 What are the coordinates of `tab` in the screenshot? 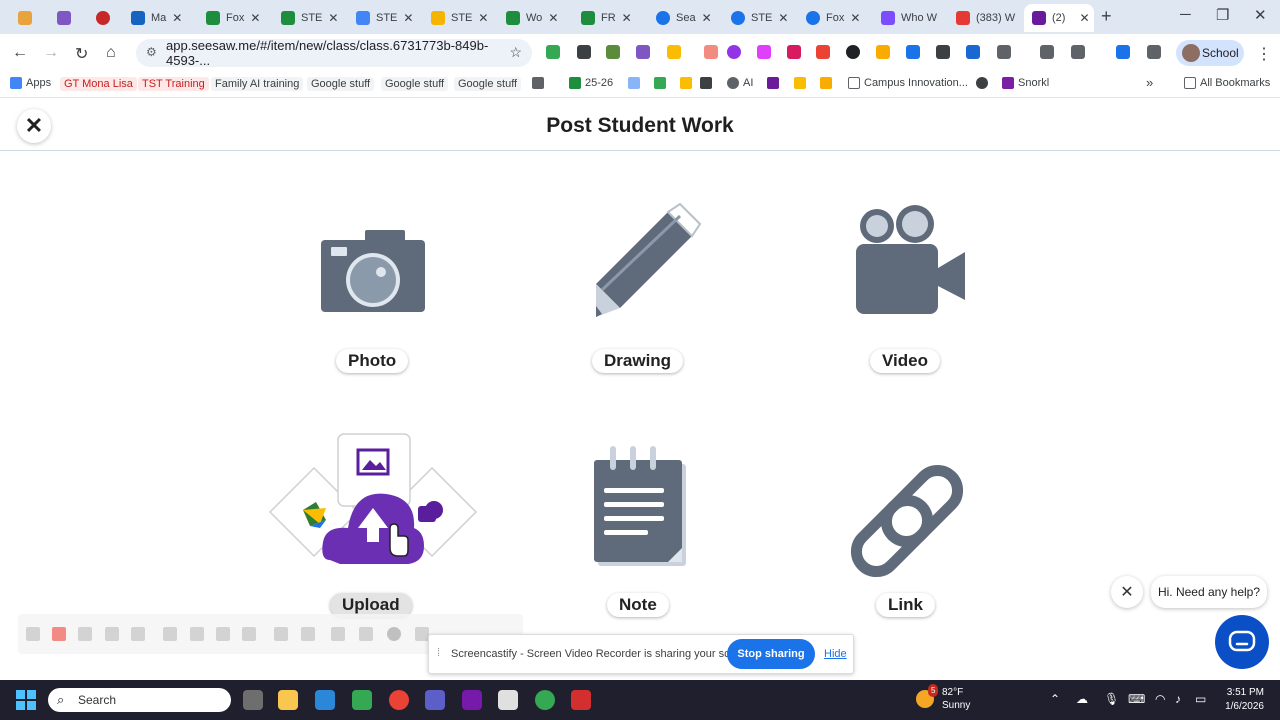 It's located at (106, 18).